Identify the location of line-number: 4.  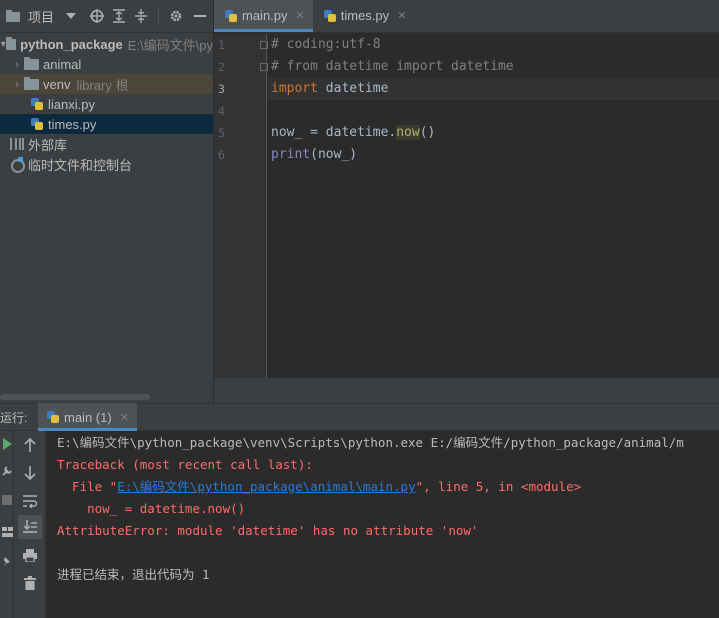
(221, 111).